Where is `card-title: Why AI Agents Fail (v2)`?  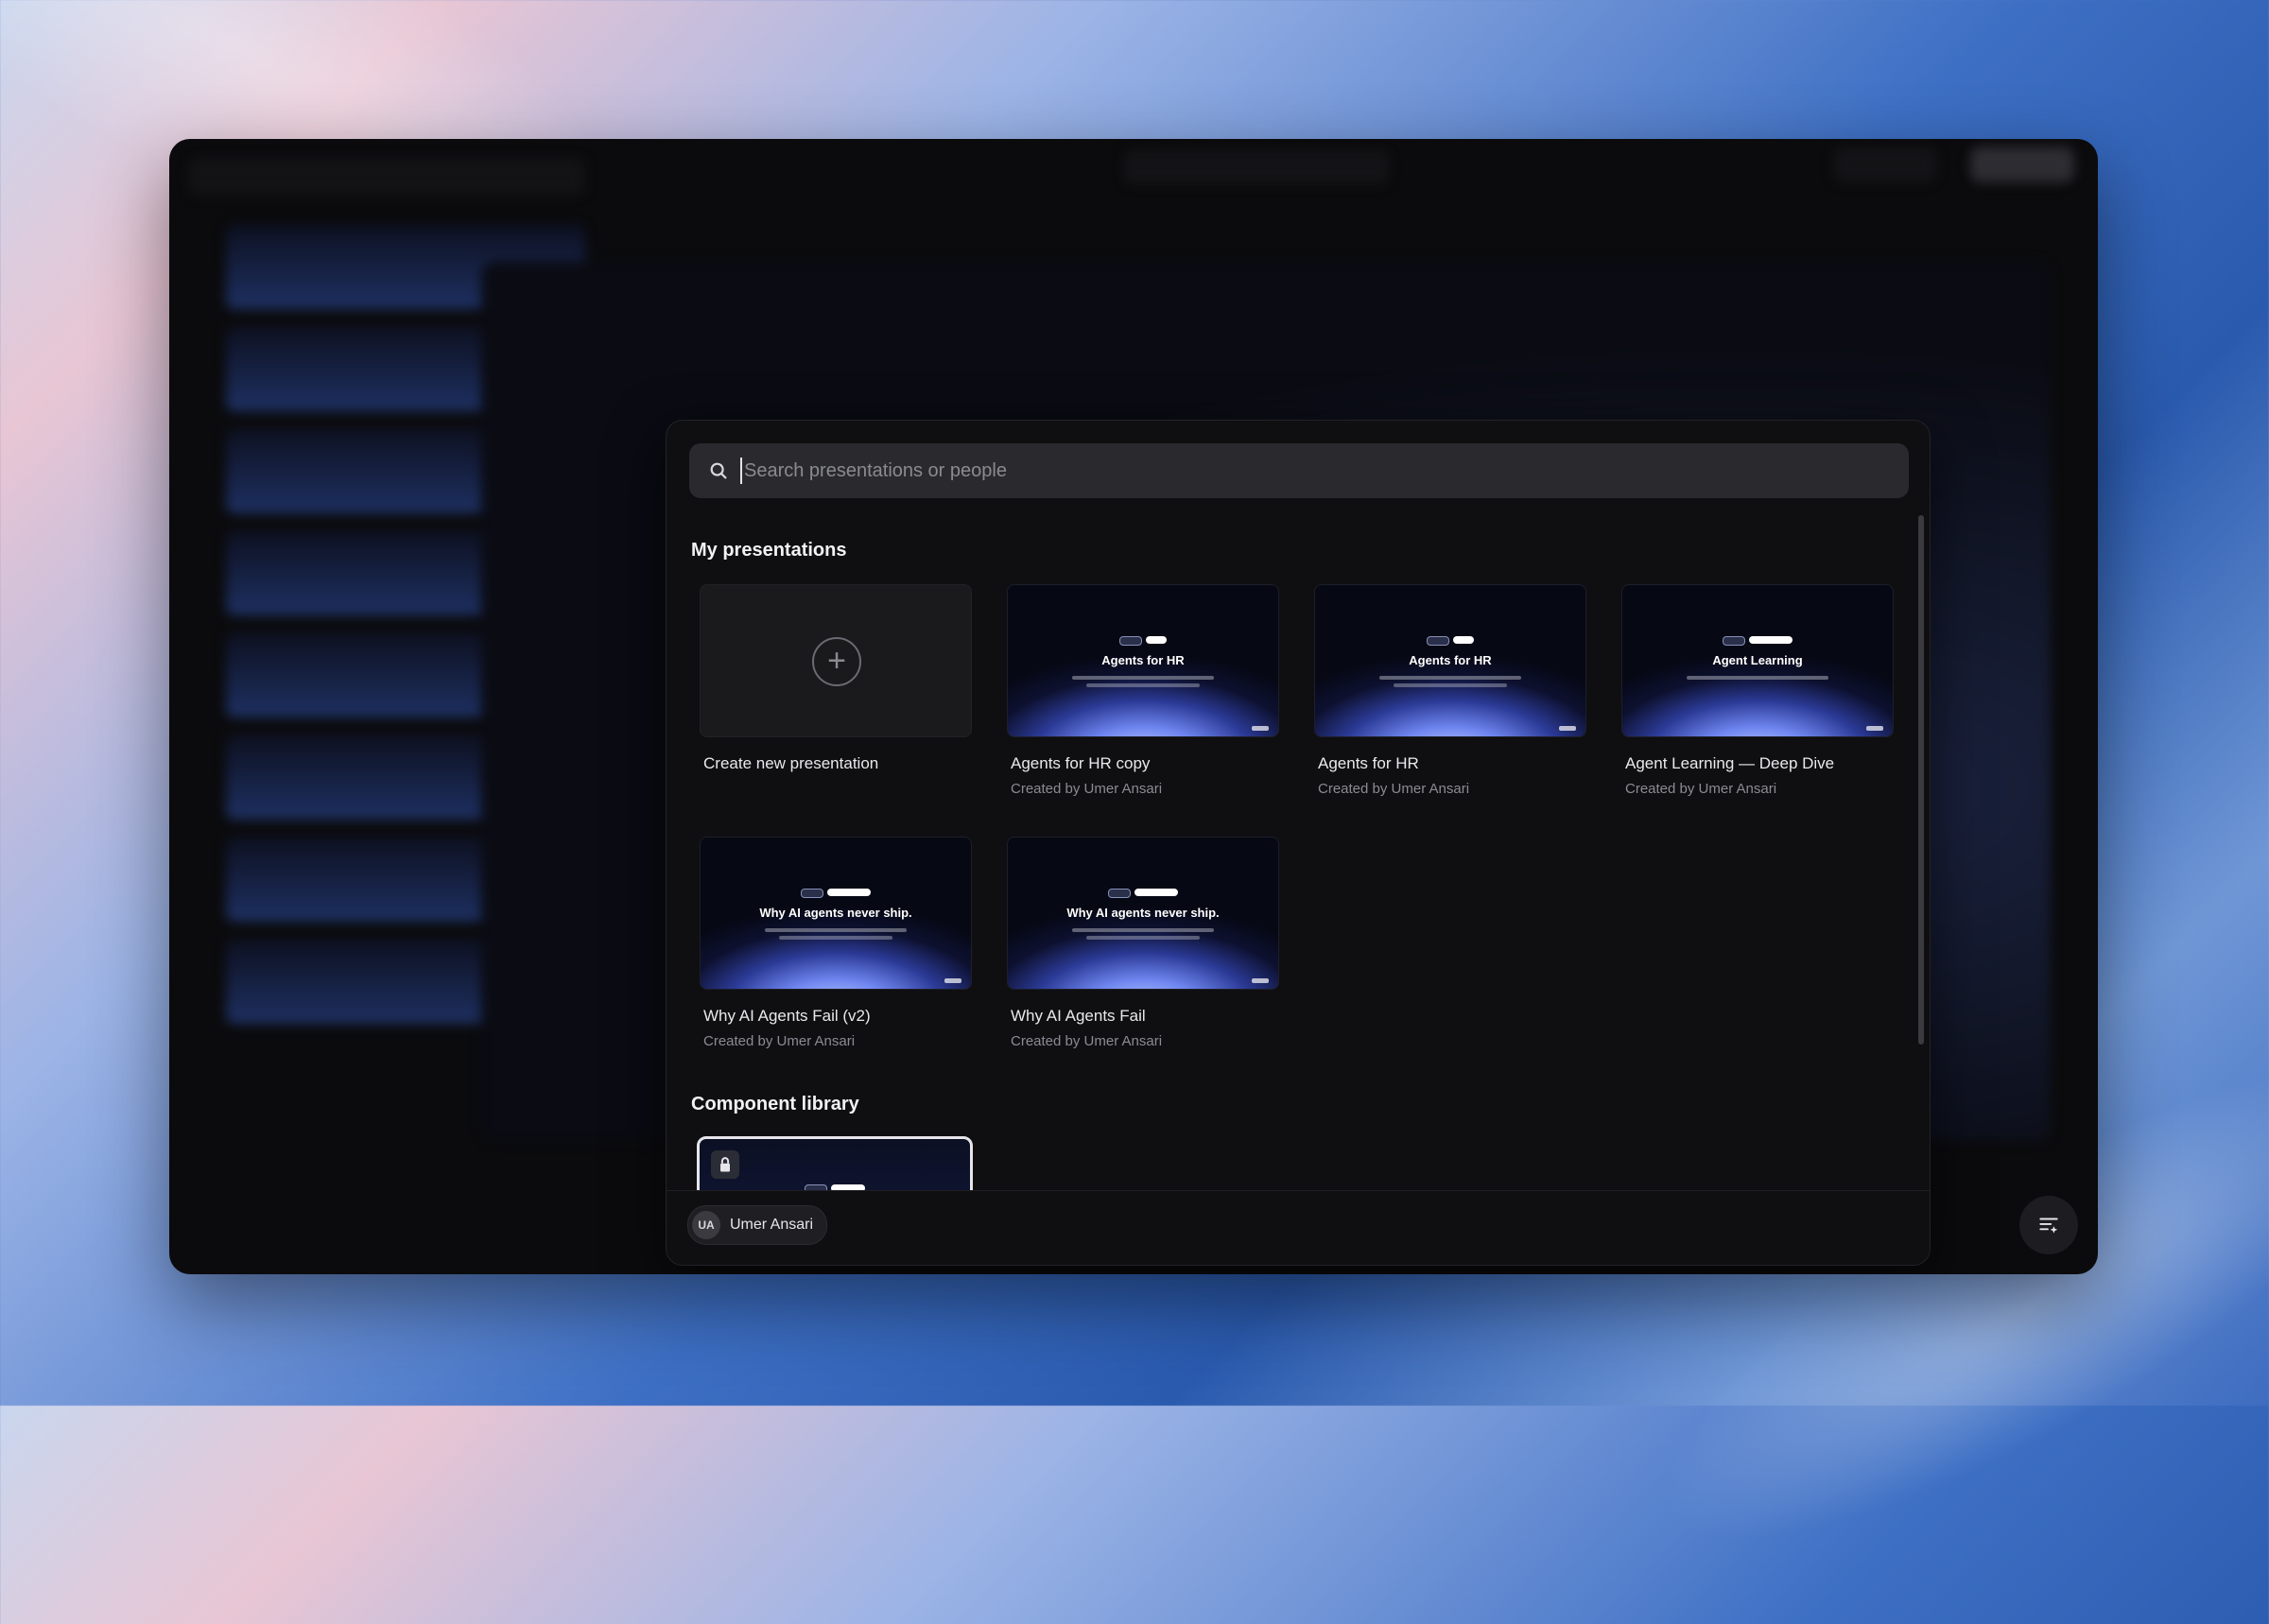
card-title: Why AI Agents Fail (v2) is located at coordinates (787, 1016).